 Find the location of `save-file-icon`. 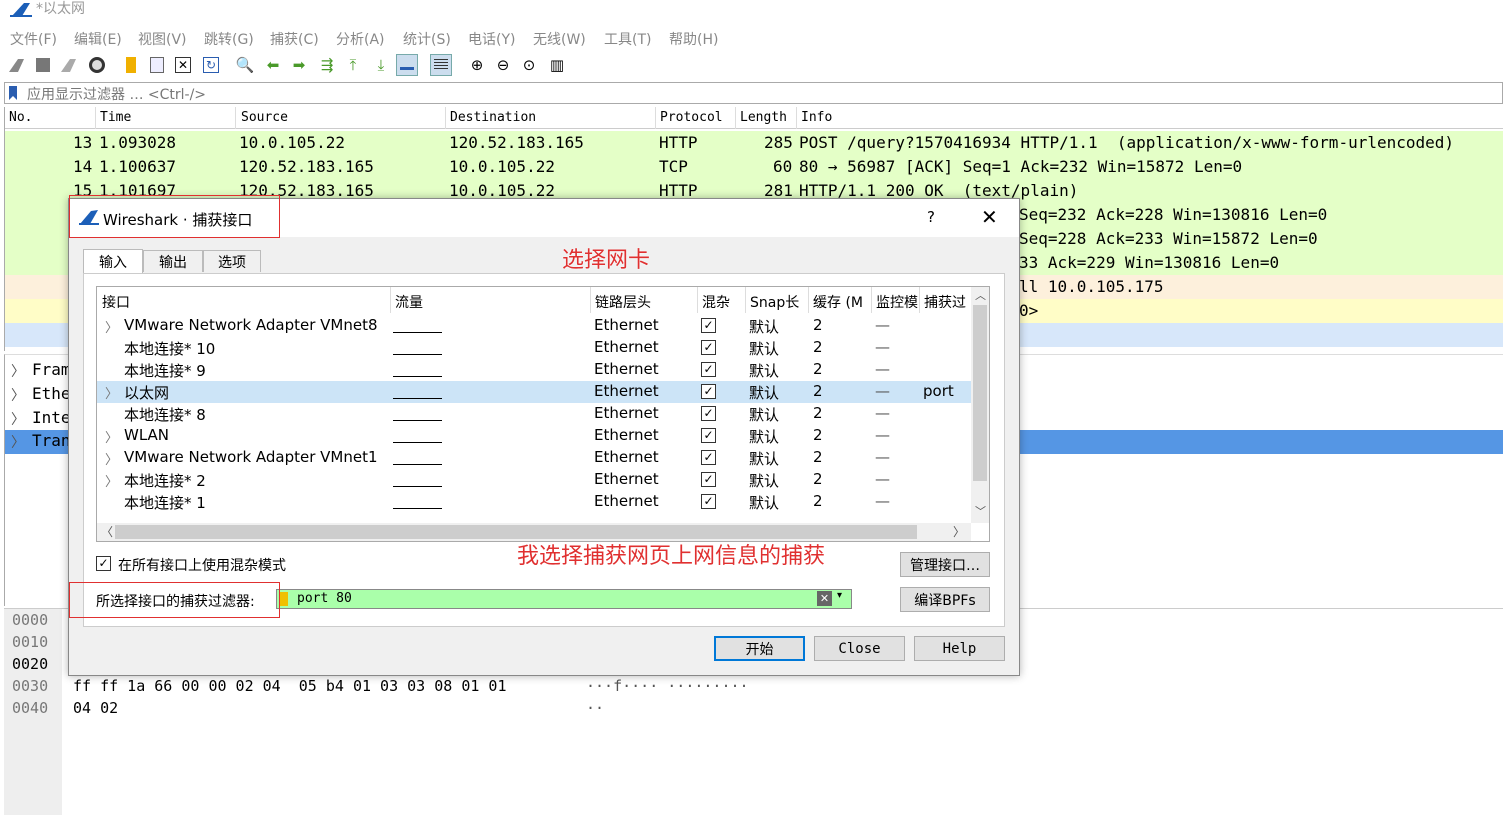

save-file-icon is located at coordinates (157, 65).